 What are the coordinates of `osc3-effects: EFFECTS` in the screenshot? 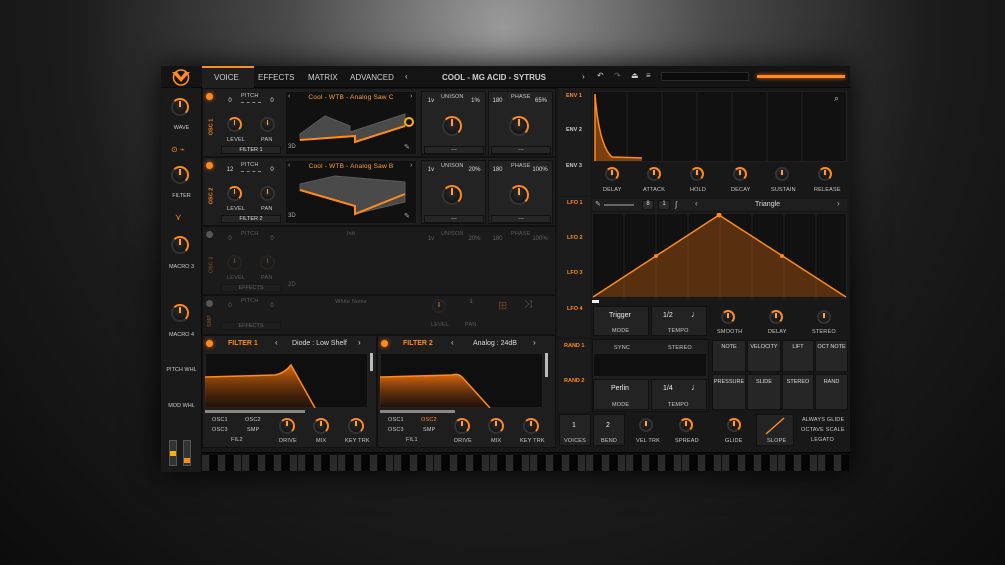 It's located at (251, 288).